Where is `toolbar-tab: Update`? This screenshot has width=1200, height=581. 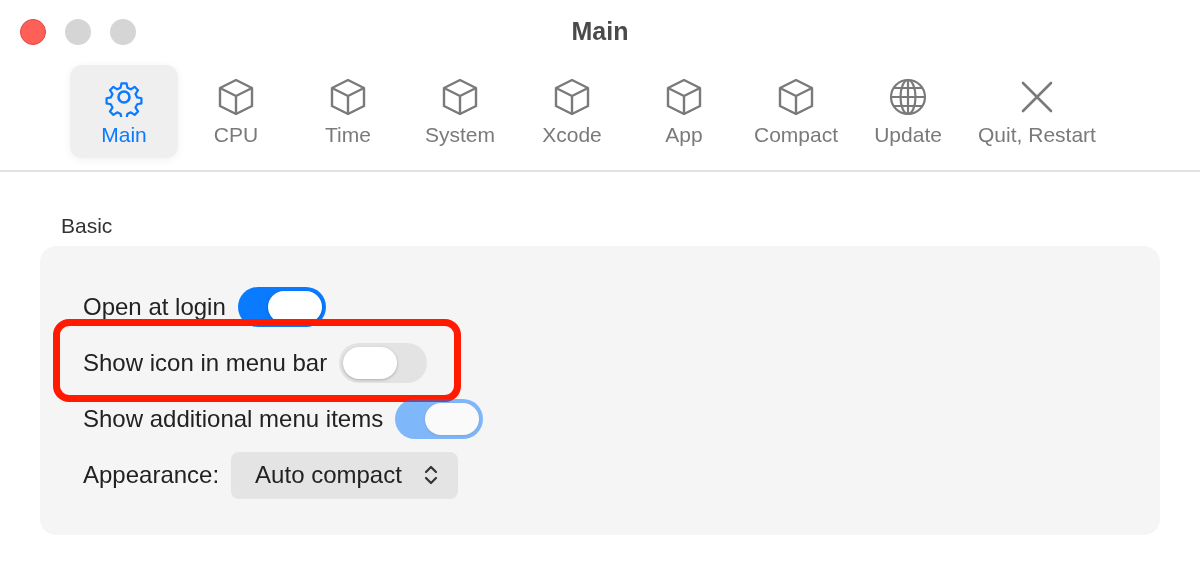 toolbar-tab: Update is located at coordinates (908, 111).